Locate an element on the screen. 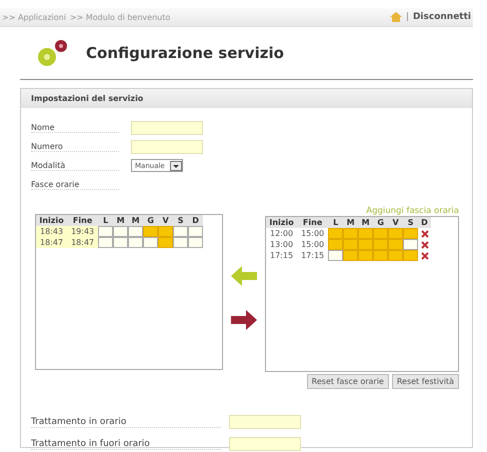 This screenshot has width=487, height=452. table-cell: 17:15 is located at coordinates (312, 255).